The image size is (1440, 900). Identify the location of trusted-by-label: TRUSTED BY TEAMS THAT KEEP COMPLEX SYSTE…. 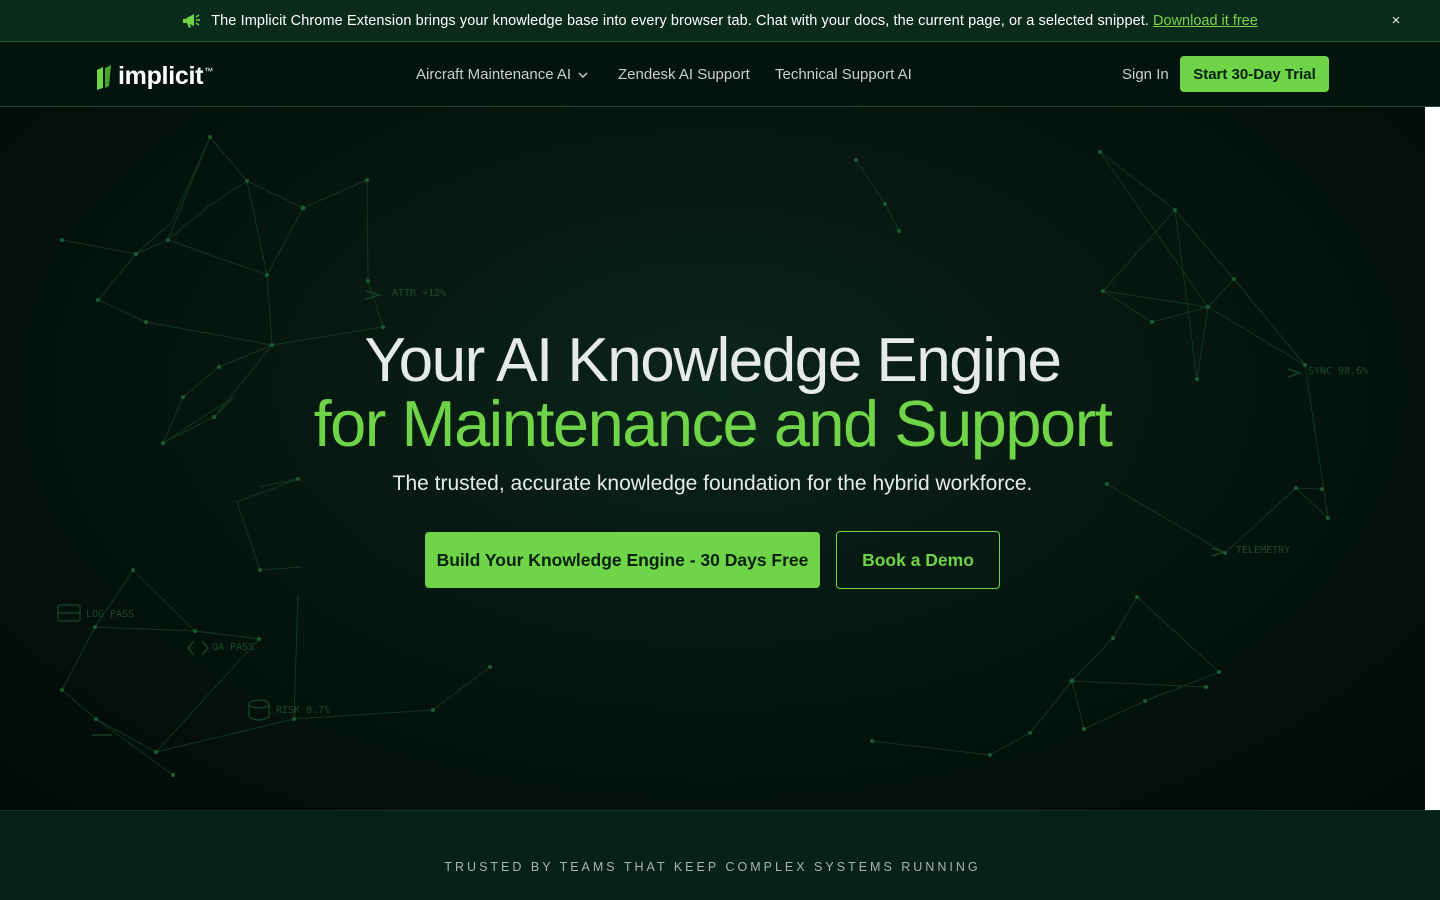
(712, 867).